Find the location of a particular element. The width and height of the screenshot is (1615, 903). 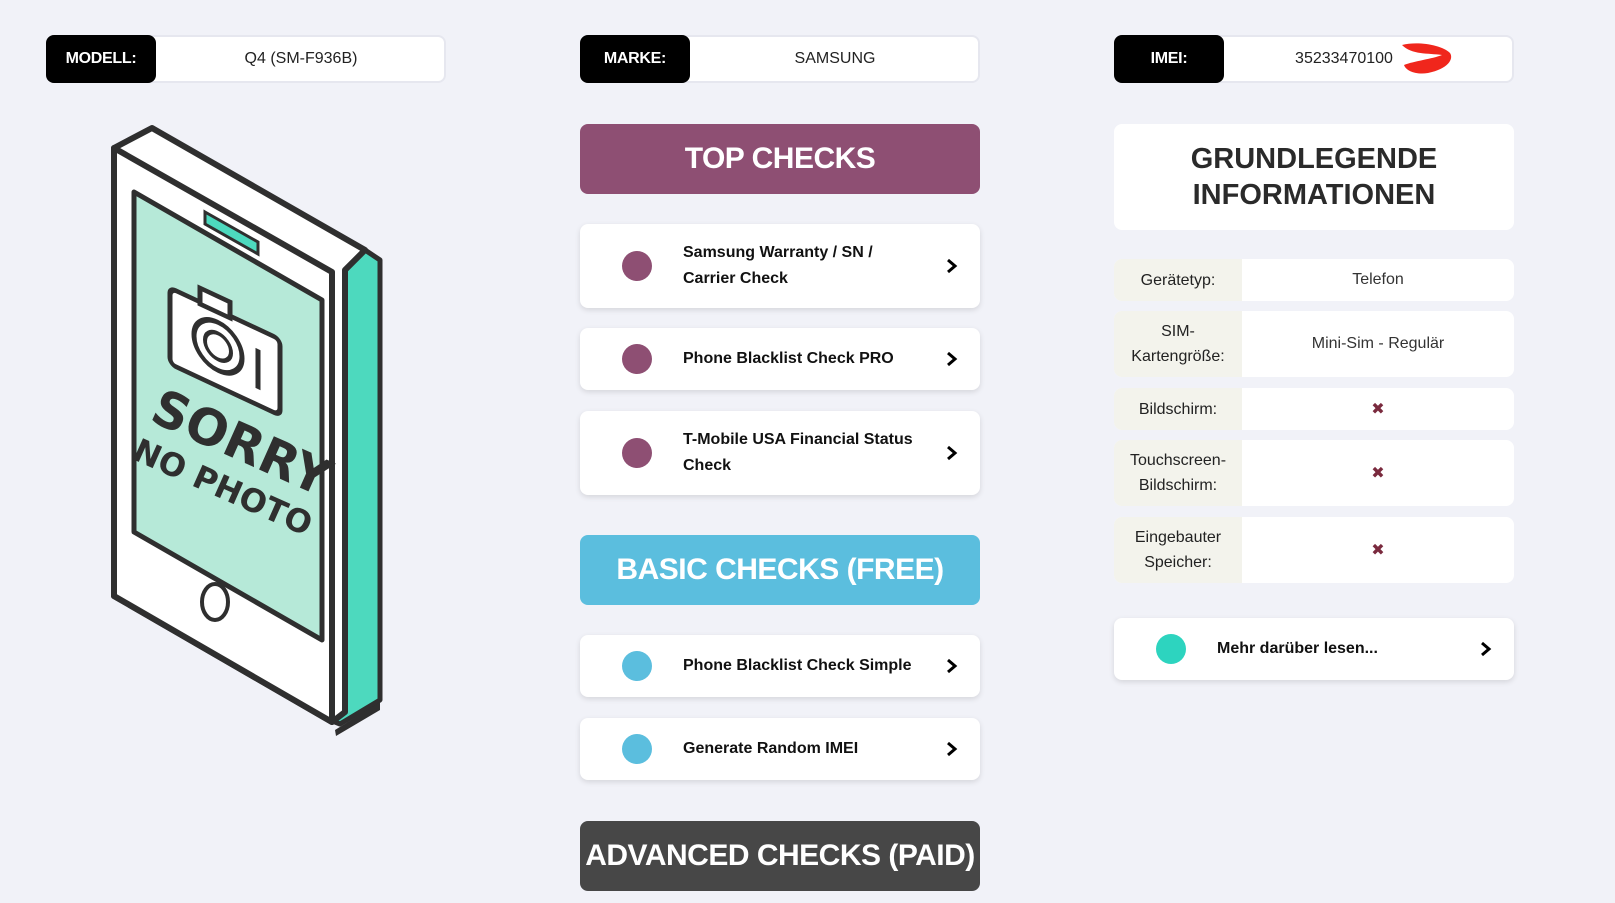

check-item-tmobile-financial: T-Mobile USA Financial Status Check is located at coordinates (780, 453).